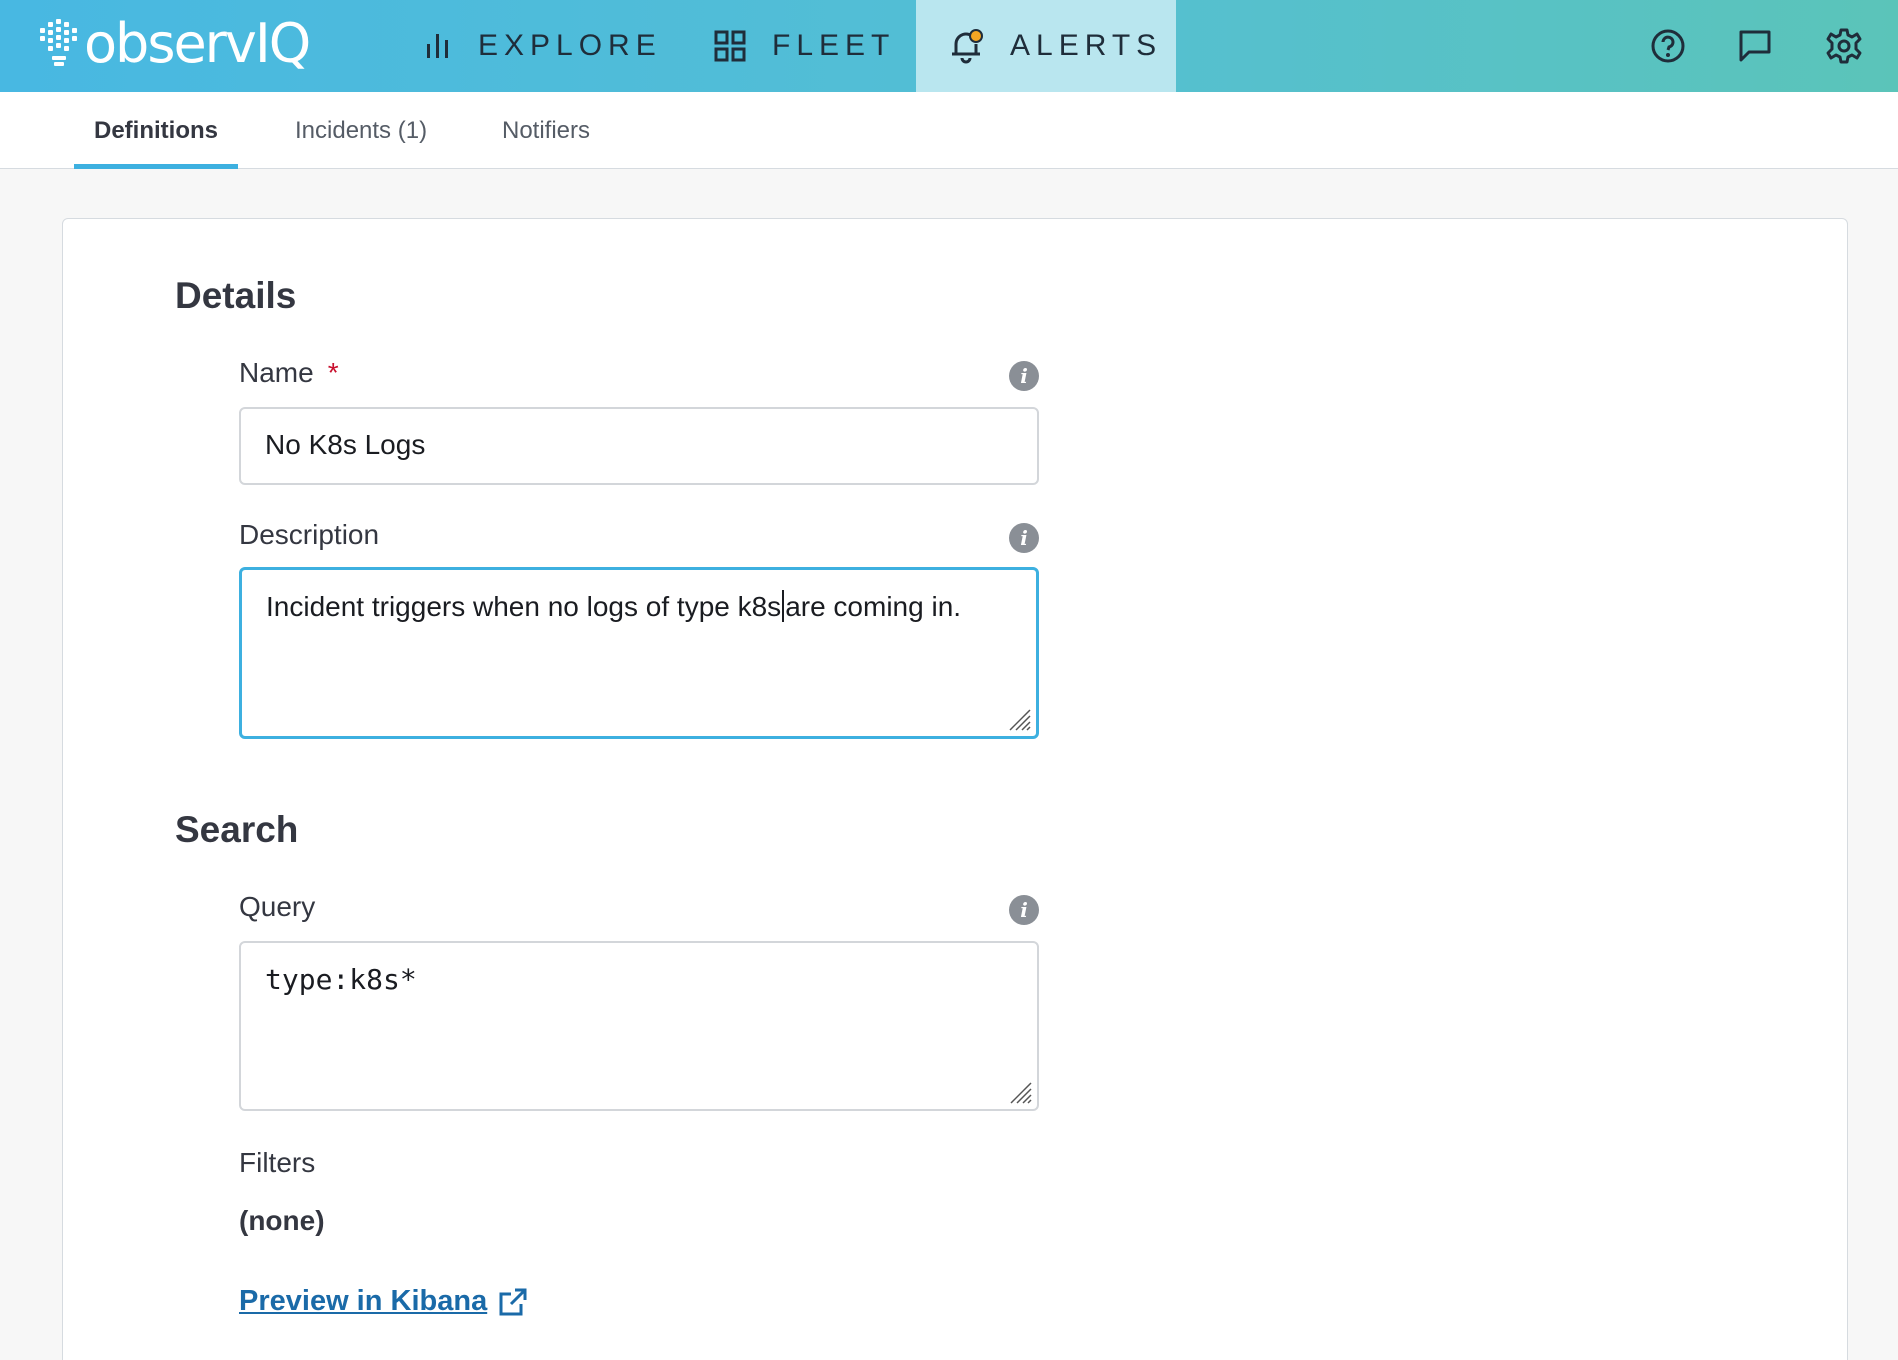 The height and width of the screenshot is (1360, 1898). I want to click on nav-fleet: FLEET, so click(804, 46).